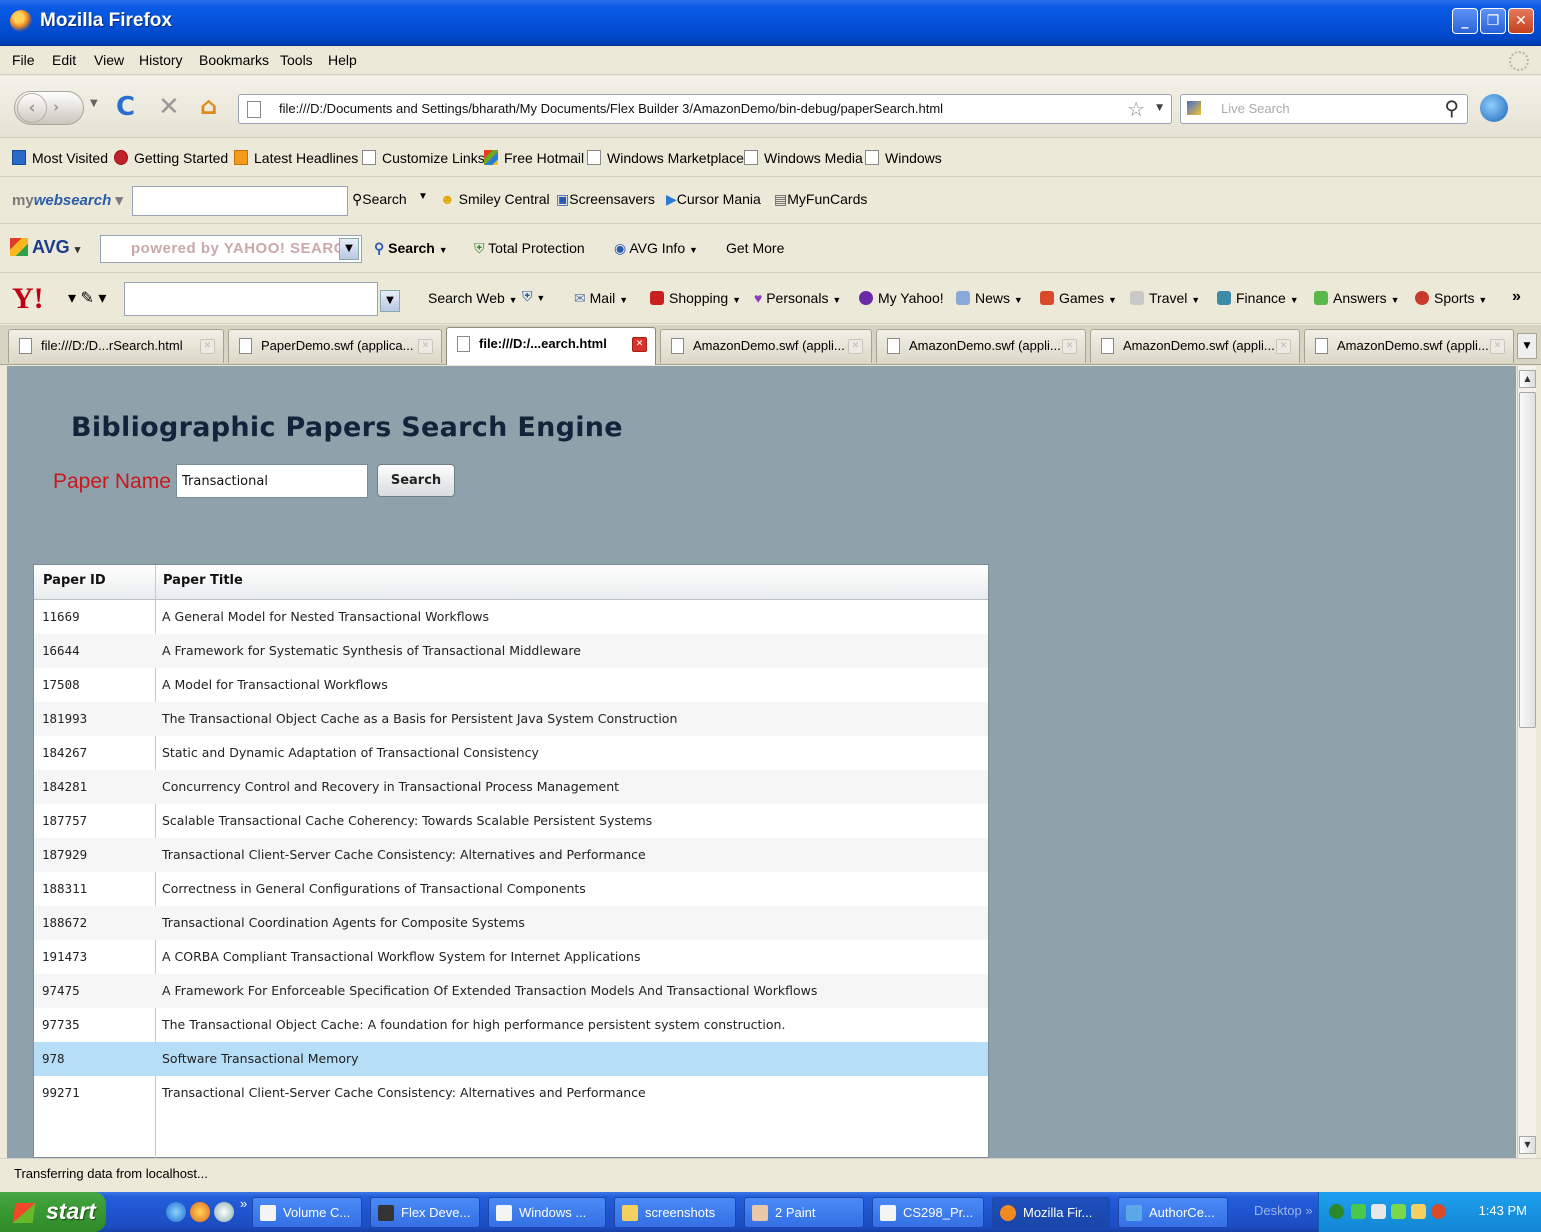  Describe the element at coordinates (665, 158) in the screenshot. I see `bookmark-windows-marketplace: Windows Marketplace` at that location.